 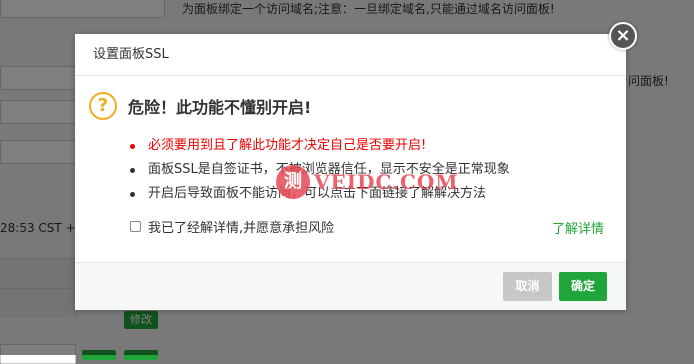 I want to click on cancel-button: 取消, so click(x=527, y=286).